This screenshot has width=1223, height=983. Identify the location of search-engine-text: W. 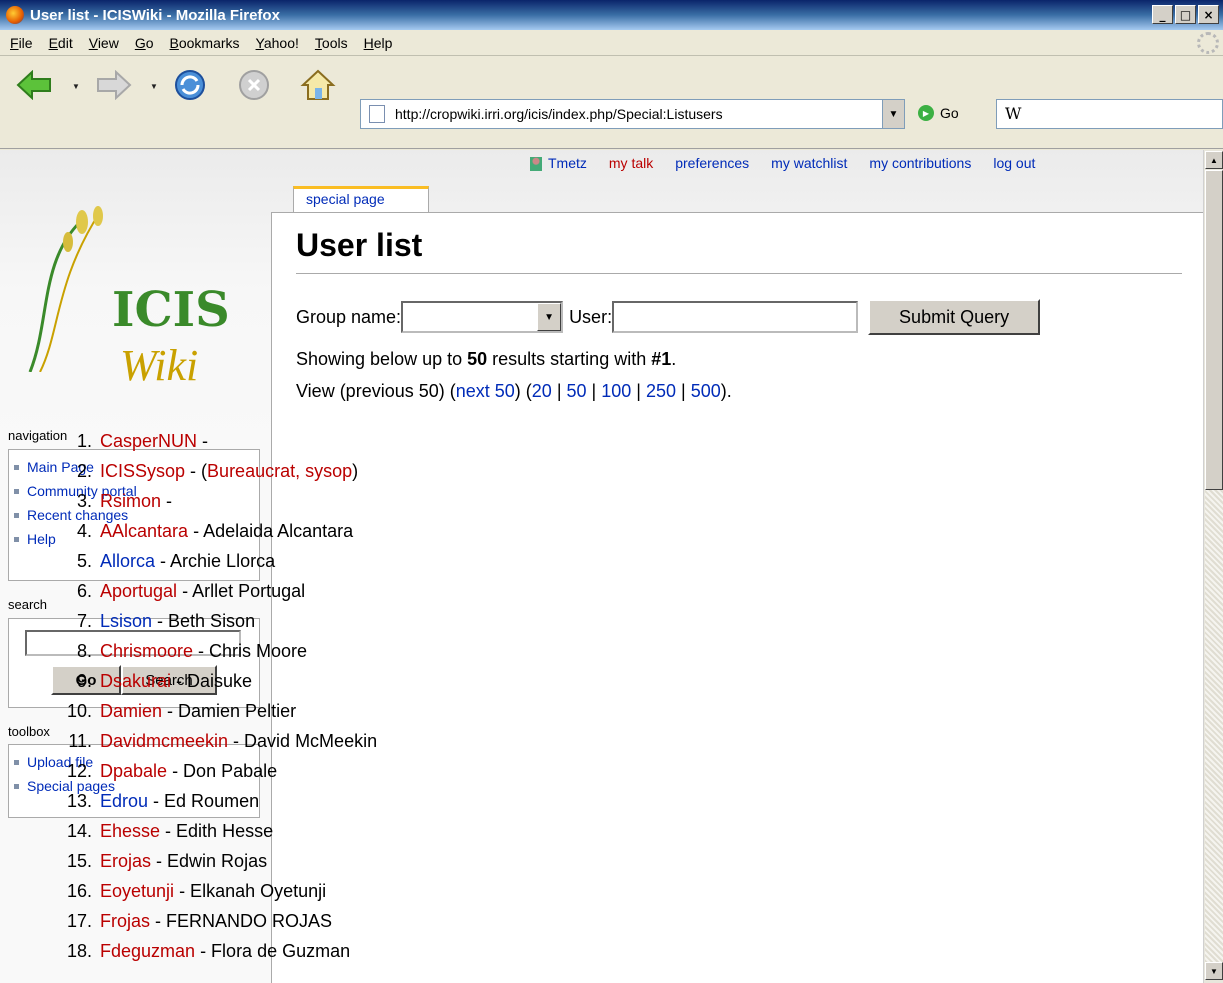
(1013, 113).